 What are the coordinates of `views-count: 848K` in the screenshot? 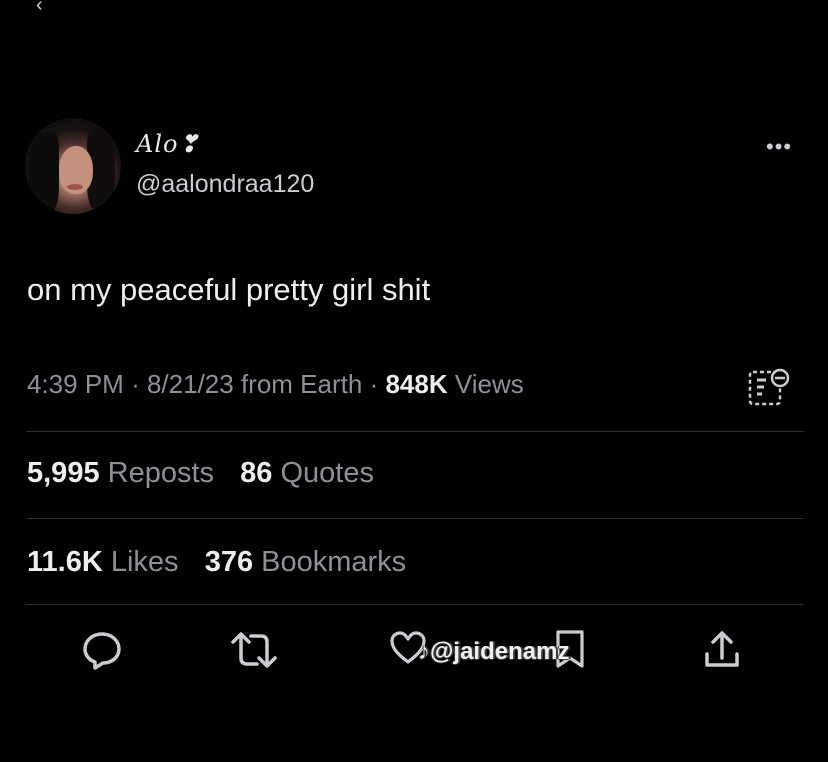 It's located at (416, 384).